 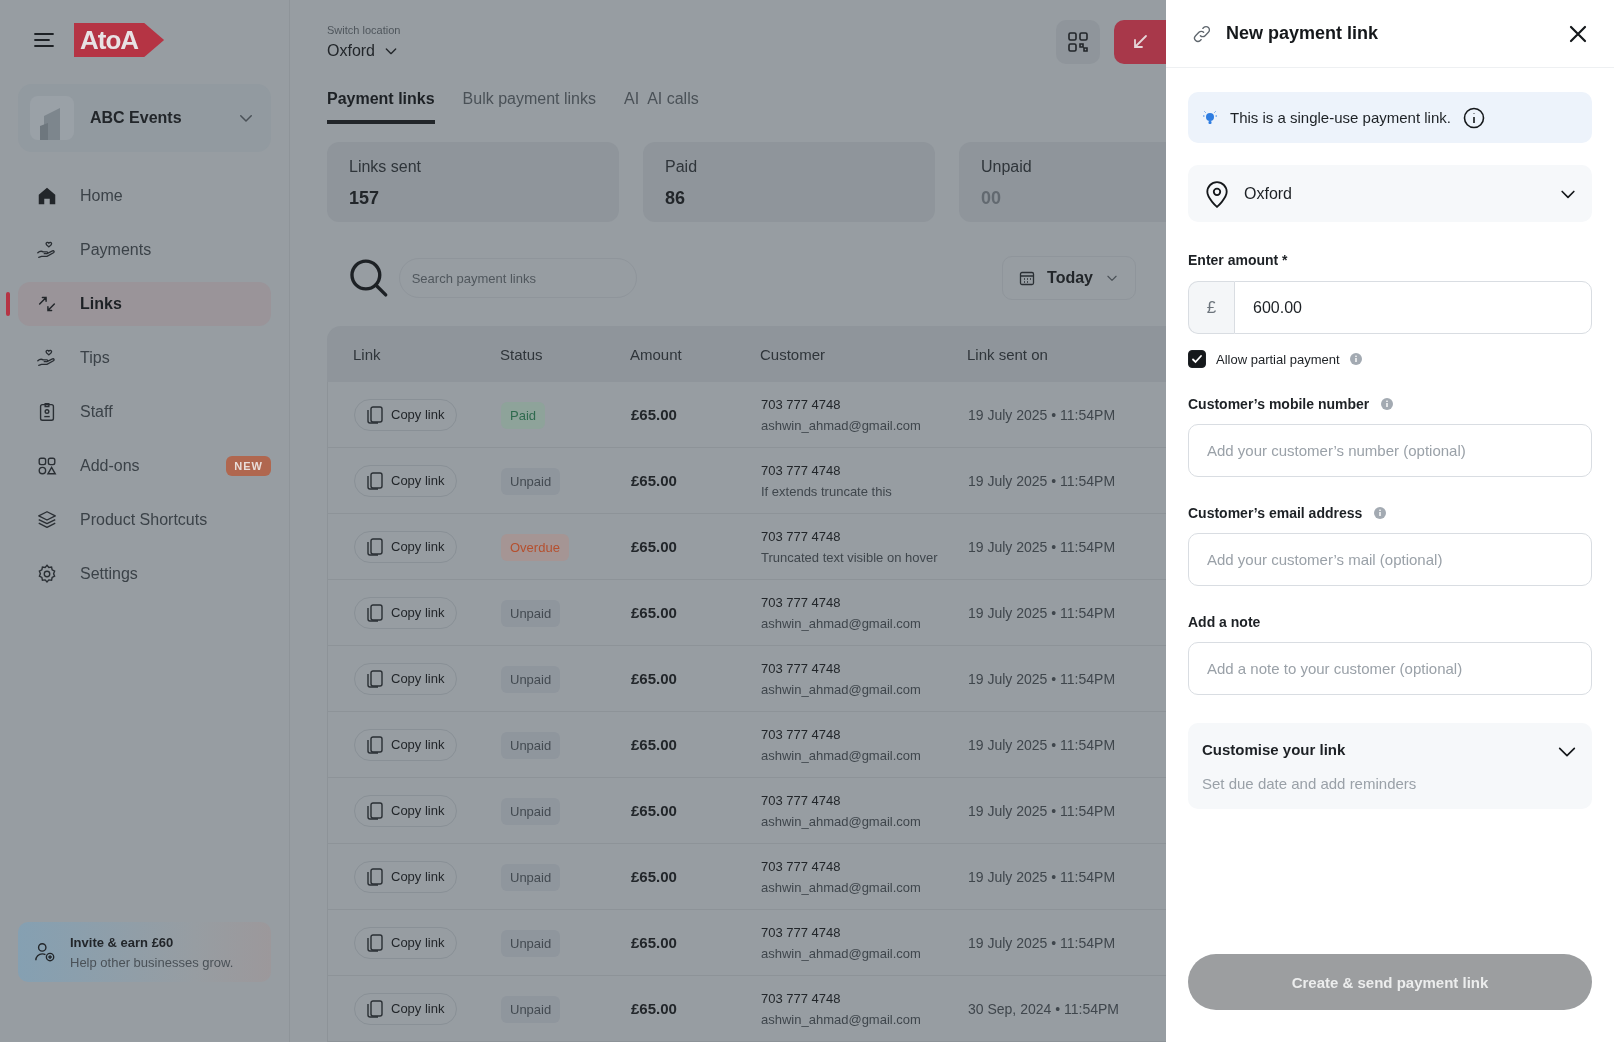 What do you see at coordinates (691, 51) in the screenshot?
I see `location-selector: Oxford` at bounding box center [691, 51].